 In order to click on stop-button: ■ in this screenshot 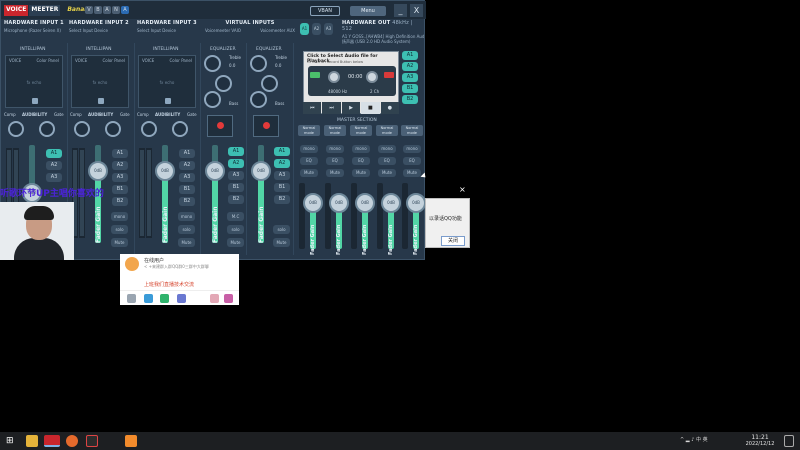, I will do `click(370, 108)`.